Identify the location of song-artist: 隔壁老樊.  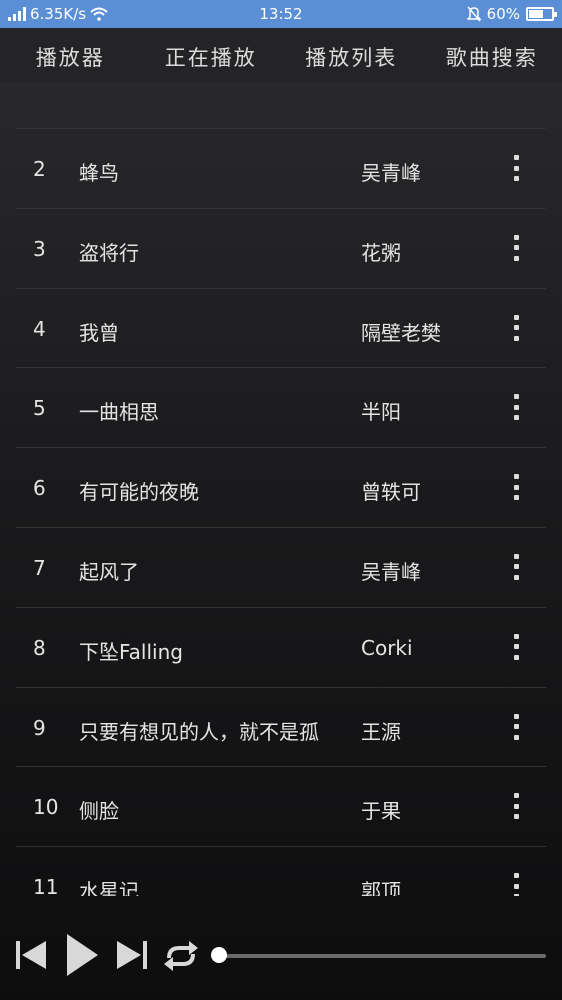
(401, 332).